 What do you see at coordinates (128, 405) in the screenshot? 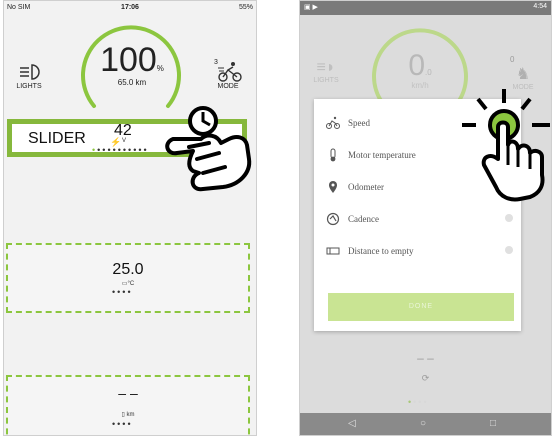
I see `range-card: – – ▯ km ••••` at bounding box center [128, 405].